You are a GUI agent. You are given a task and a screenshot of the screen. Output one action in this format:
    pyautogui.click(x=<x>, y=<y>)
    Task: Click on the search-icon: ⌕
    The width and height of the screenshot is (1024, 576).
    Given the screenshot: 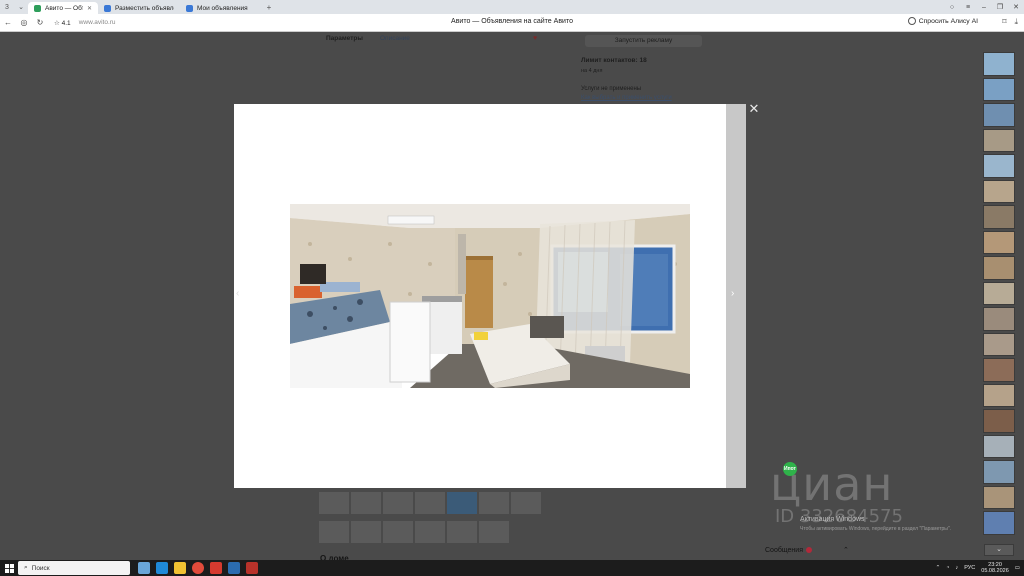 What is the action you would take?
    pyautogui.click(x=26, y=567)
    